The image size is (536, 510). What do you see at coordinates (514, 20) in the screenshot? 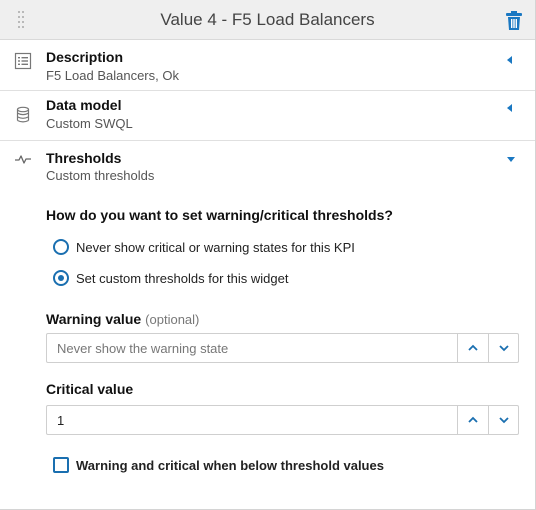
I see `trash-icon` at bounding box center [514, 20].